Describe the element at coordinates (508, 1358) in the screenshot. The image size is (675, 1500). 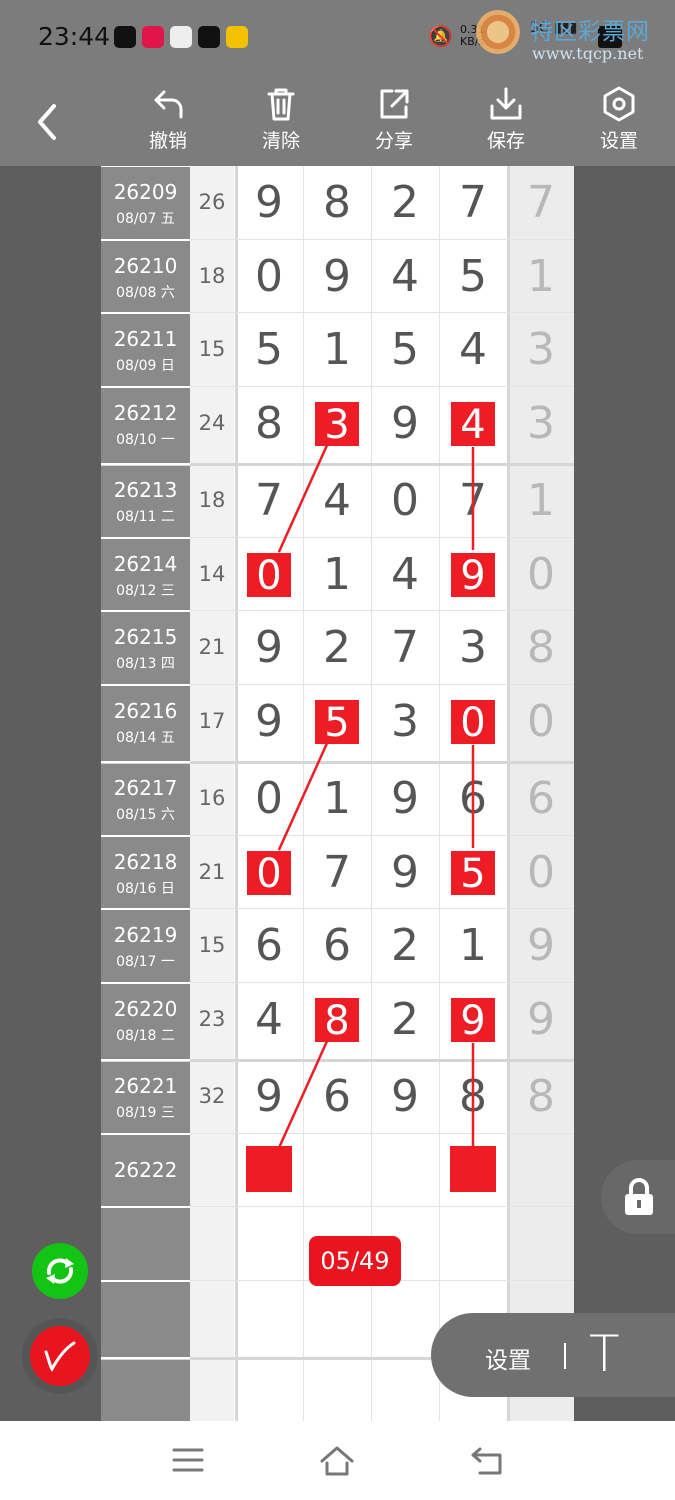
I see `floating-settings-button: 设置` at that location.